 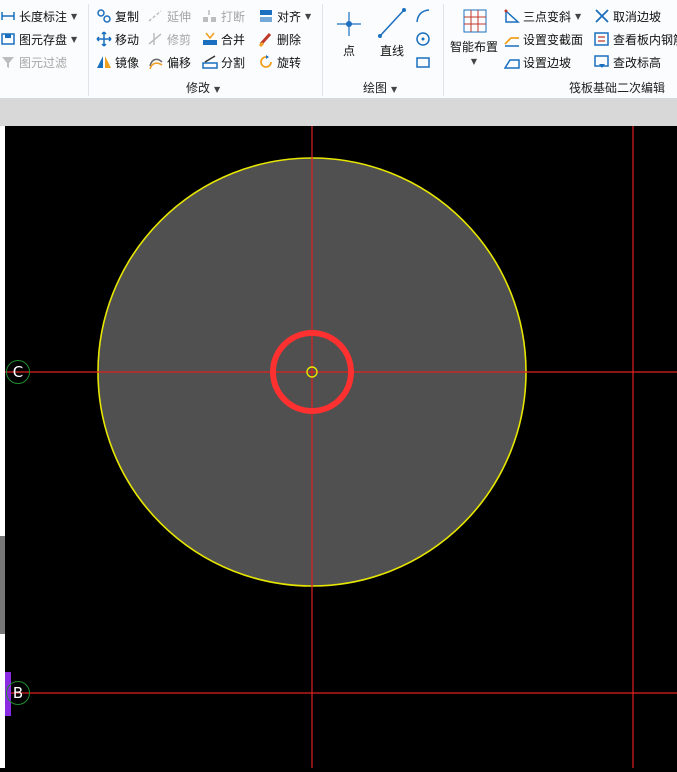 I want to click on move-button: 移动, so click(x=117, y=39).